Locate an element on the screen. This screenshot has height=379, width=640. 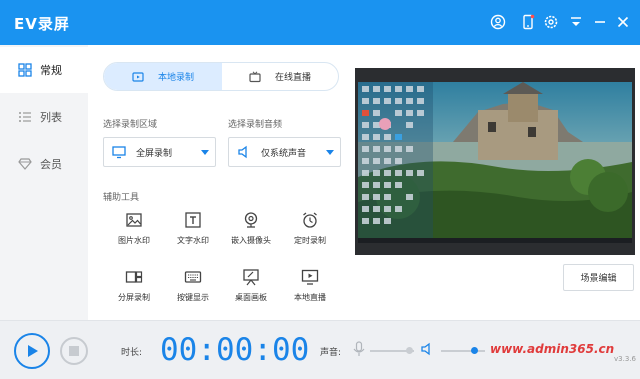
tab-local-record: 本地录制 is located at coordinates (163, 76).